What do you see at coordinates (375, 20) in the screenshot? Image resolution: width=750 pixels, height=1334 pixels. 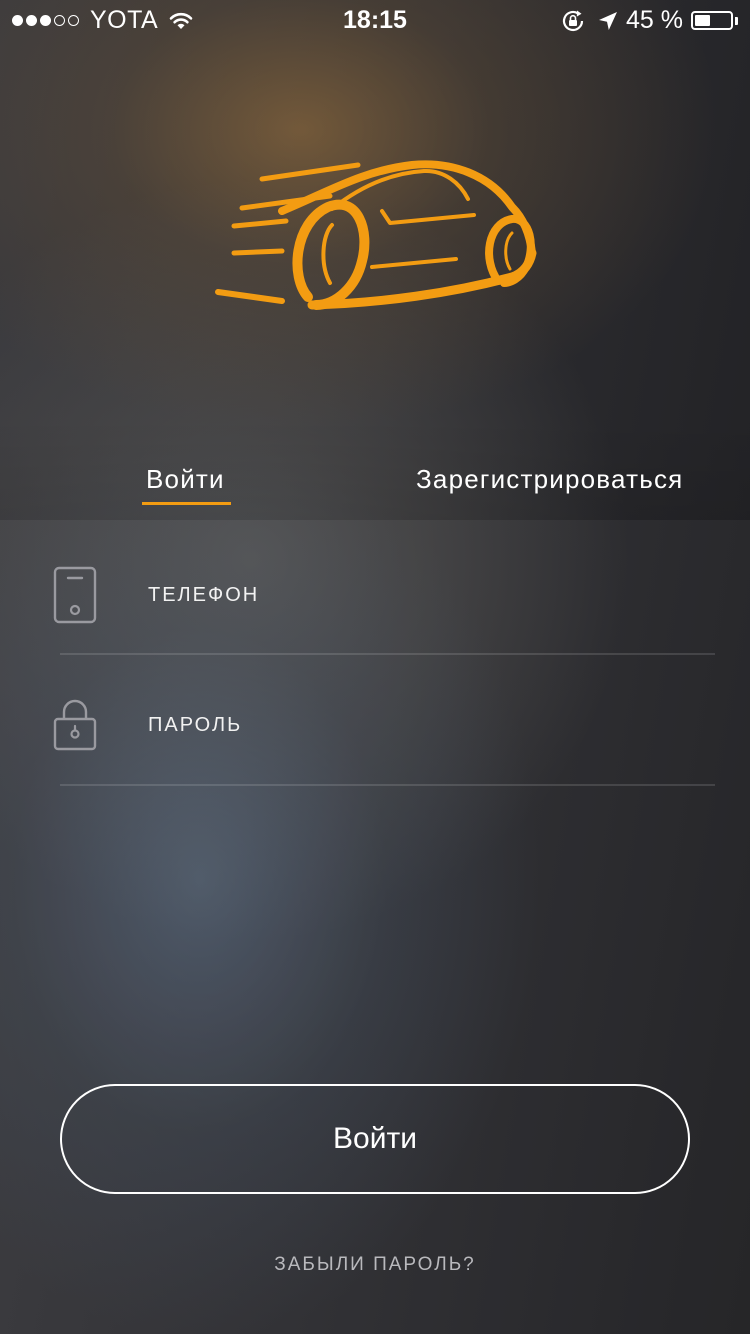 I see `status-bar: YOTA 18:15 45 %` at bounding box center [375, 20].